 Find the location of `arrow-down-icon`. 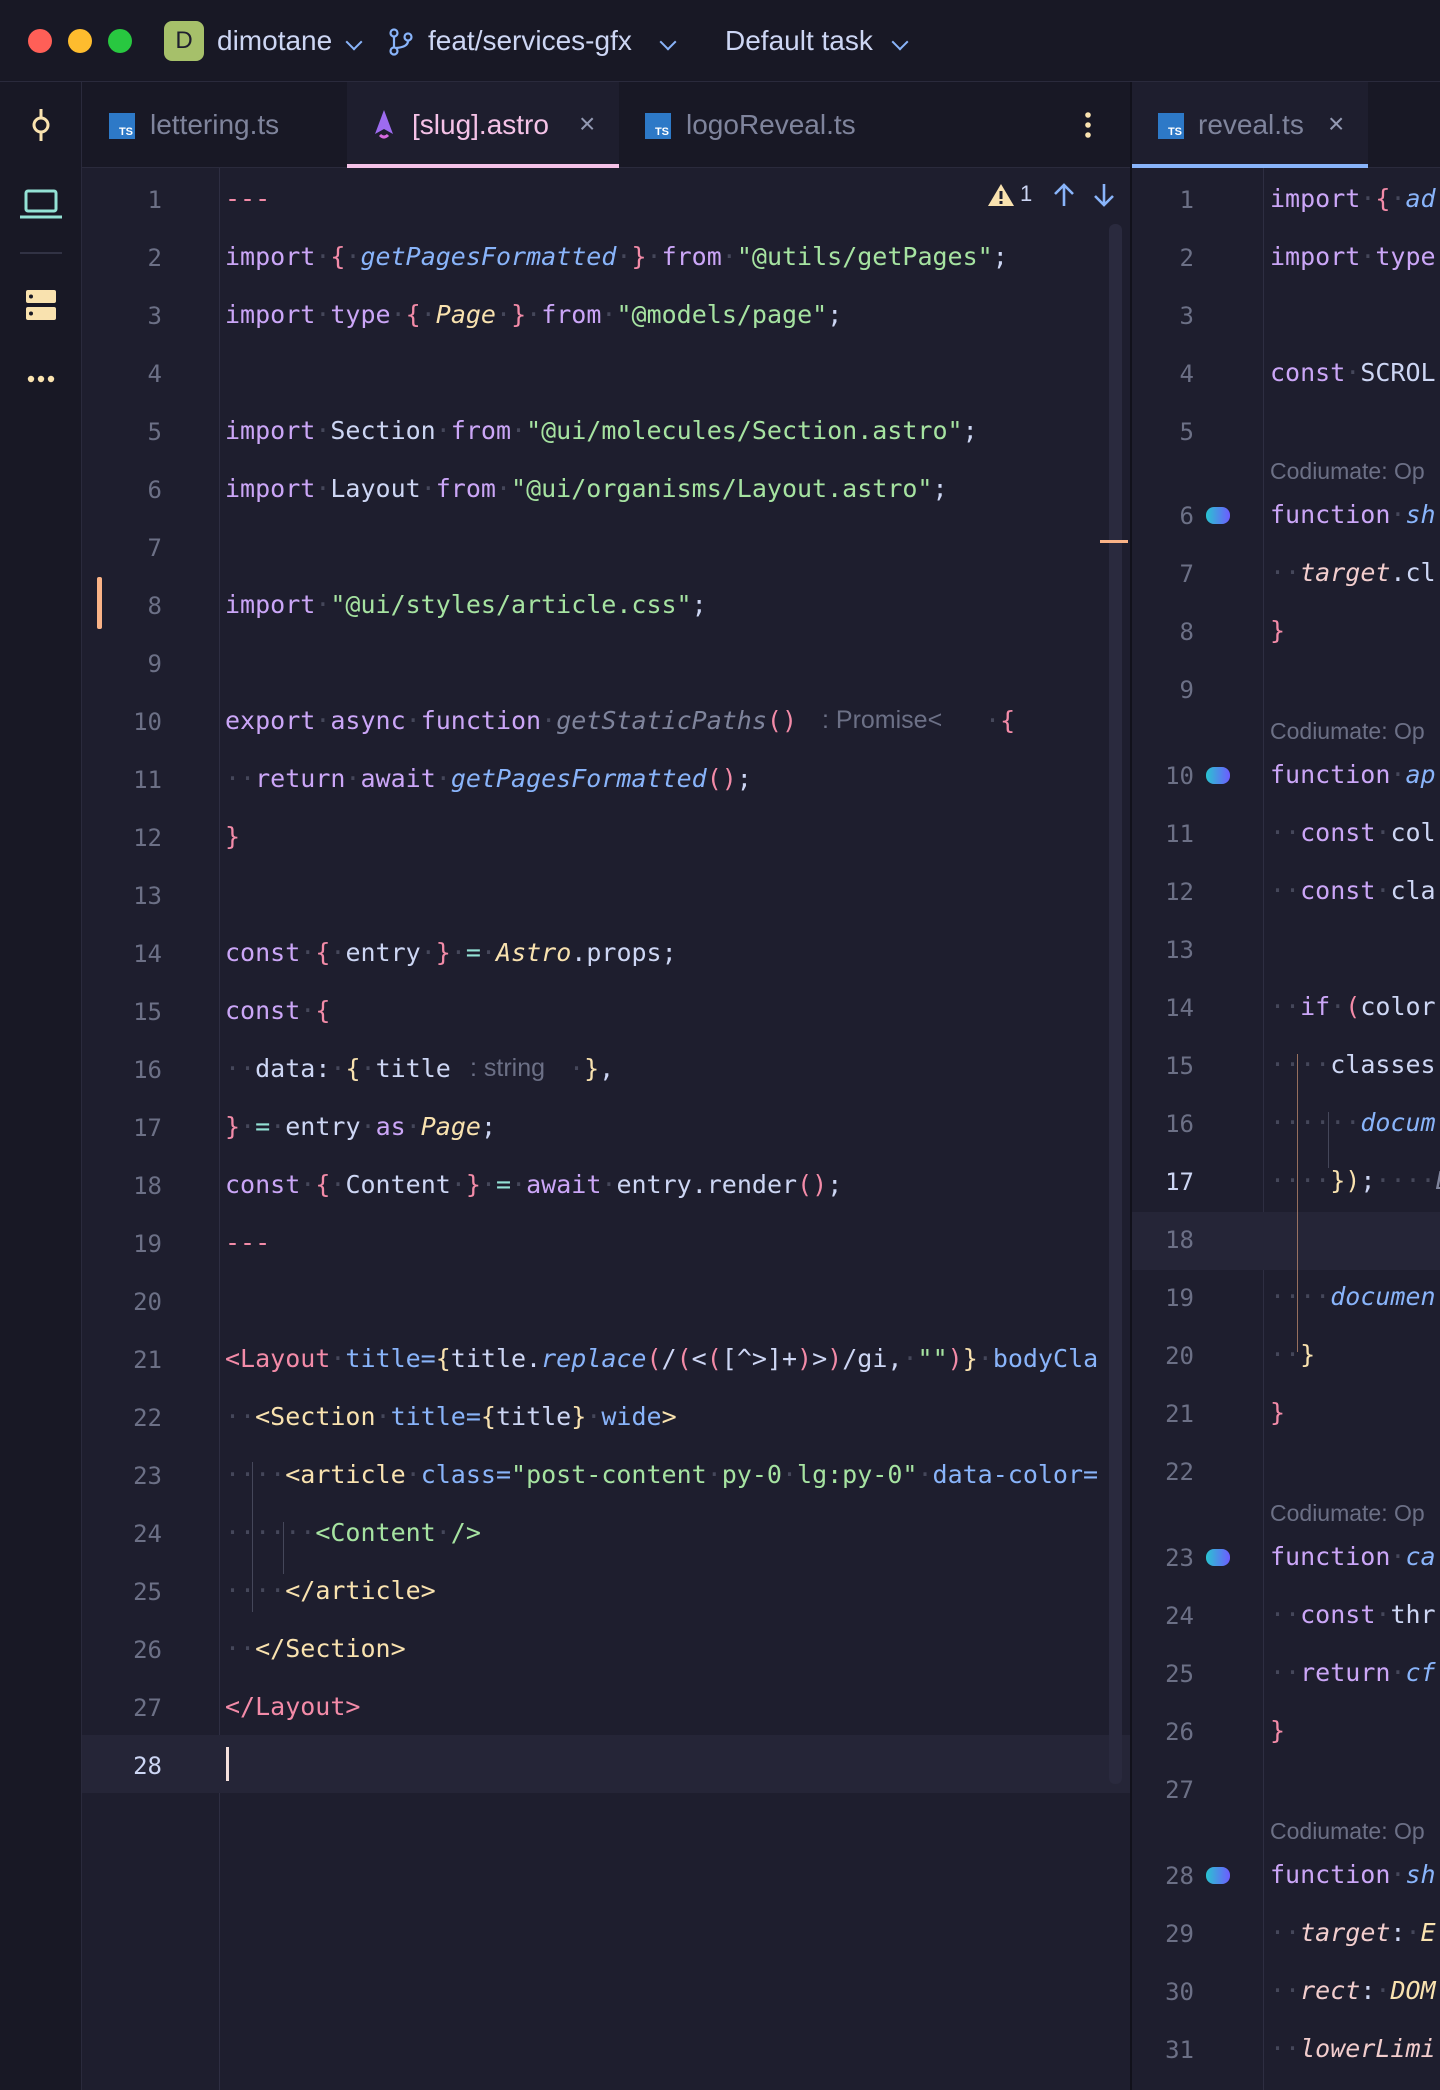

arrow-down-icon is located at coordinates (1104, 195).